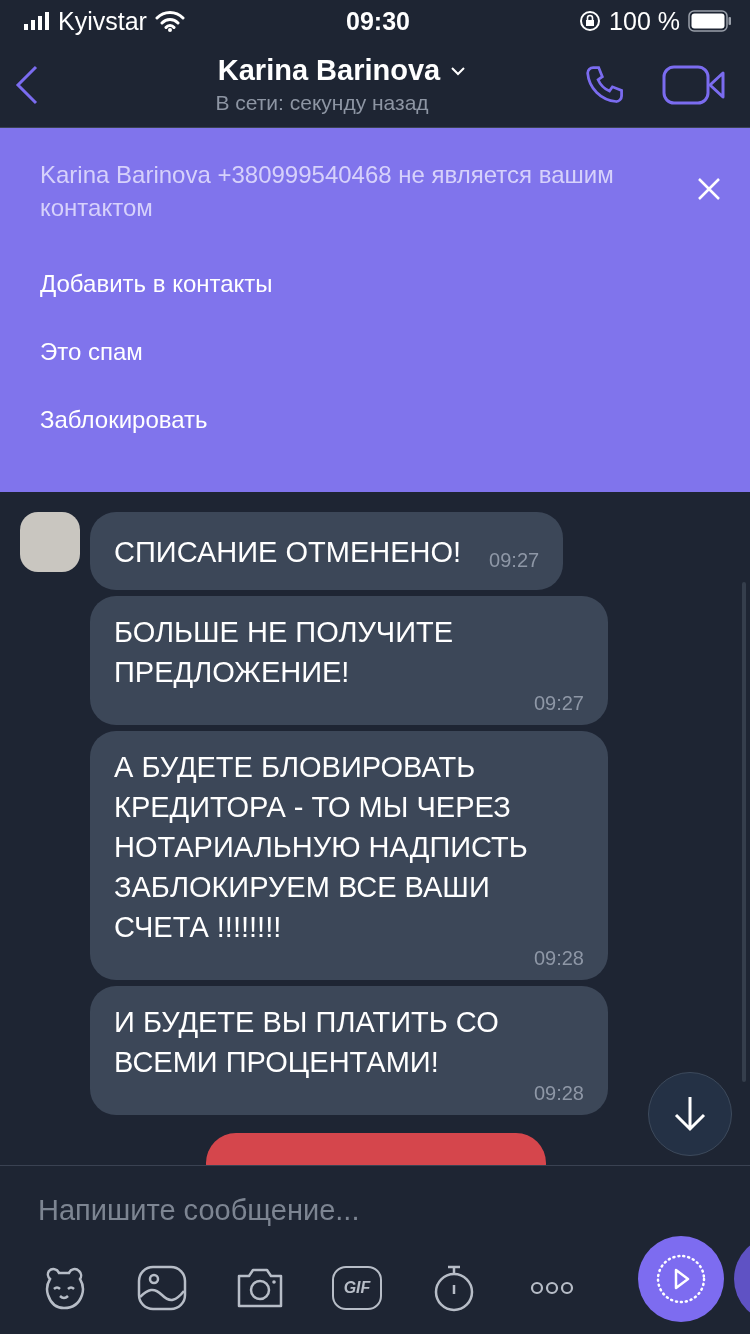  What do you see at coordinates (27, 84) in the screenshot?
I see `back-icon` at bounding box center [27, 84].